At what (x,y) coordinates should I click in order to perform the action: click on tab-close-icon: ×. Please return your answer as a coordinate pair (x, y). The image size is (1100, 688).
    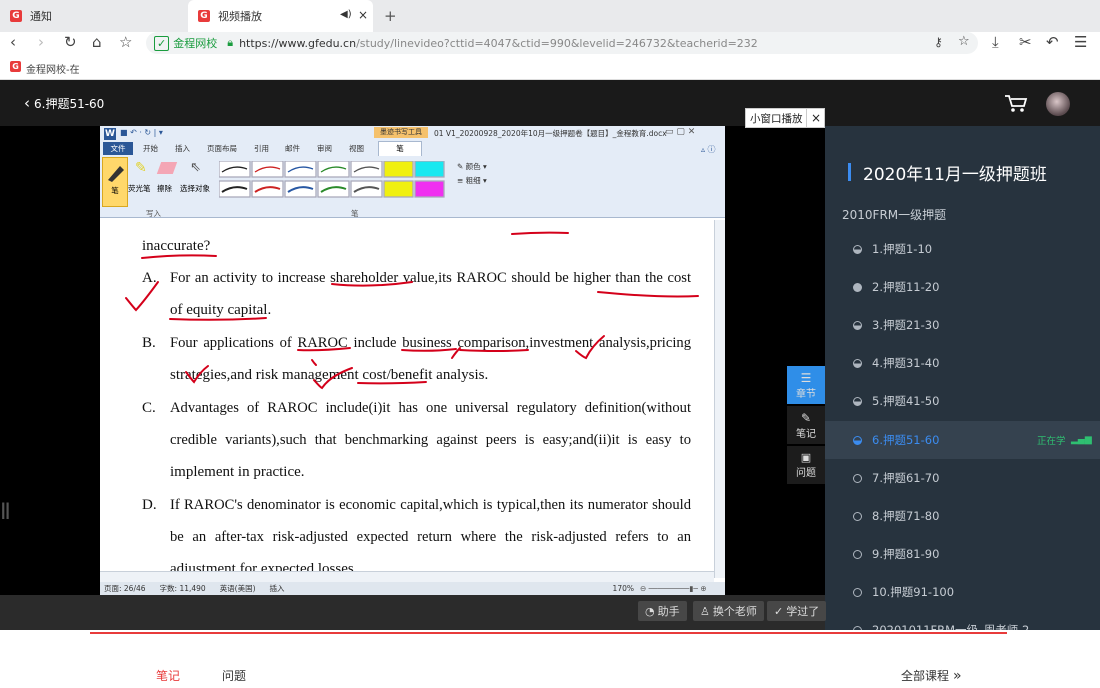
    Looking at the image, I should click on (363, 15).